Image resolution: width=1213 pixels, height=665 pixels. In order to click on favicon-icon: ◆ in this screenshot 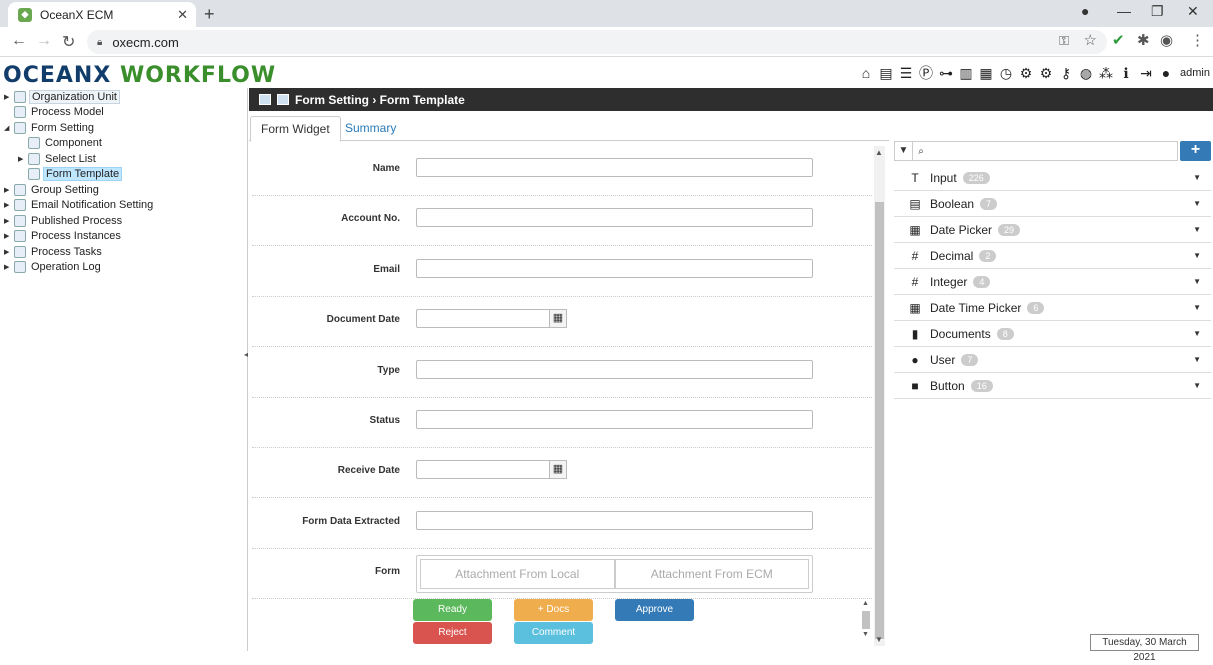, I will do `click(25, 14)`.